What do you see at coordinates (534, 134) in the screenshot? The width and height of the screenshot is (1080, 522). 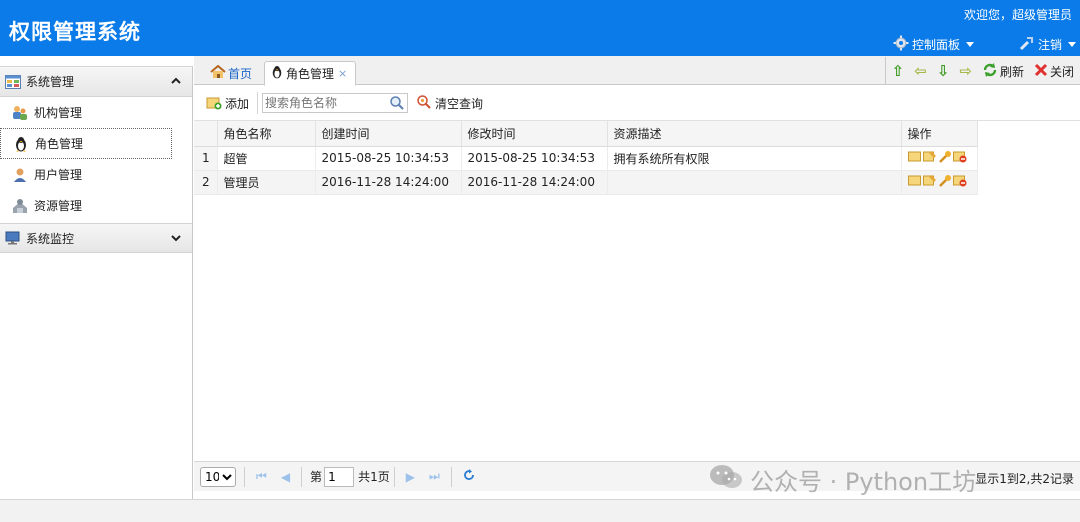 I see `column-header: 修改时间` at bounding box center [534, 134].